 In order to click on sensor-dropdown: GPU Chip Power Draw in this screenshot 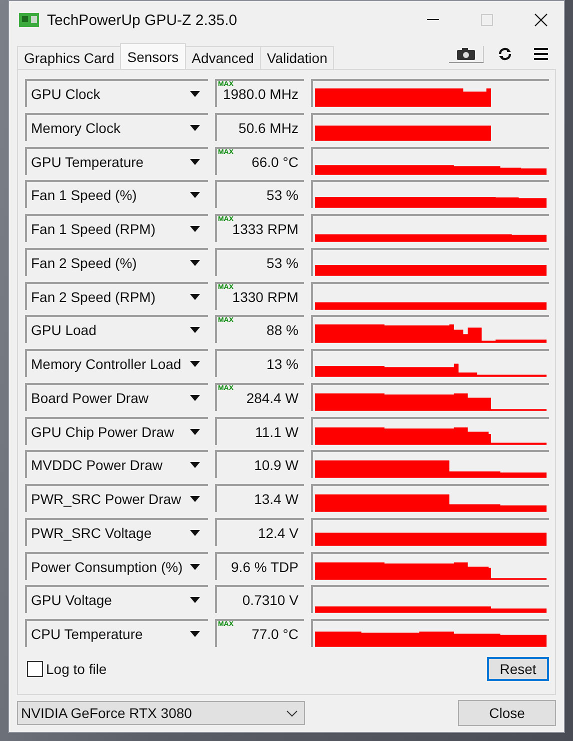, I will do `click(116, 430)`.